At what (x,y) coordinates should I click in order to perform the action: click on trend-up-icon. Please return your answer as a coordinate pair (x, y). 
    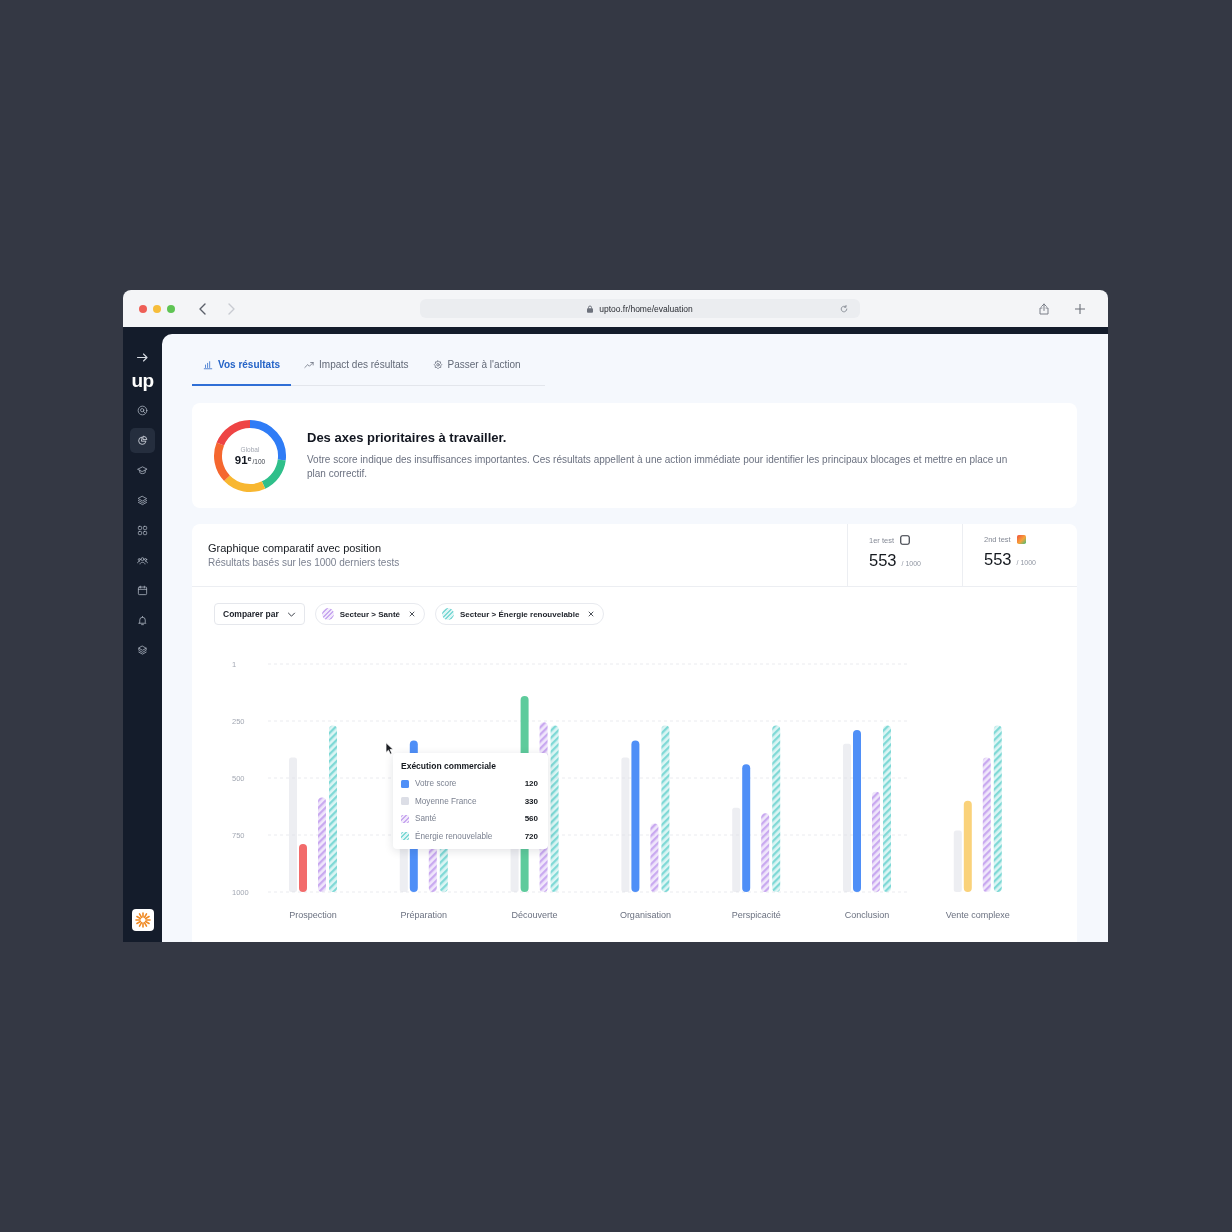
    Looking at the image, I should click on (309, 364).